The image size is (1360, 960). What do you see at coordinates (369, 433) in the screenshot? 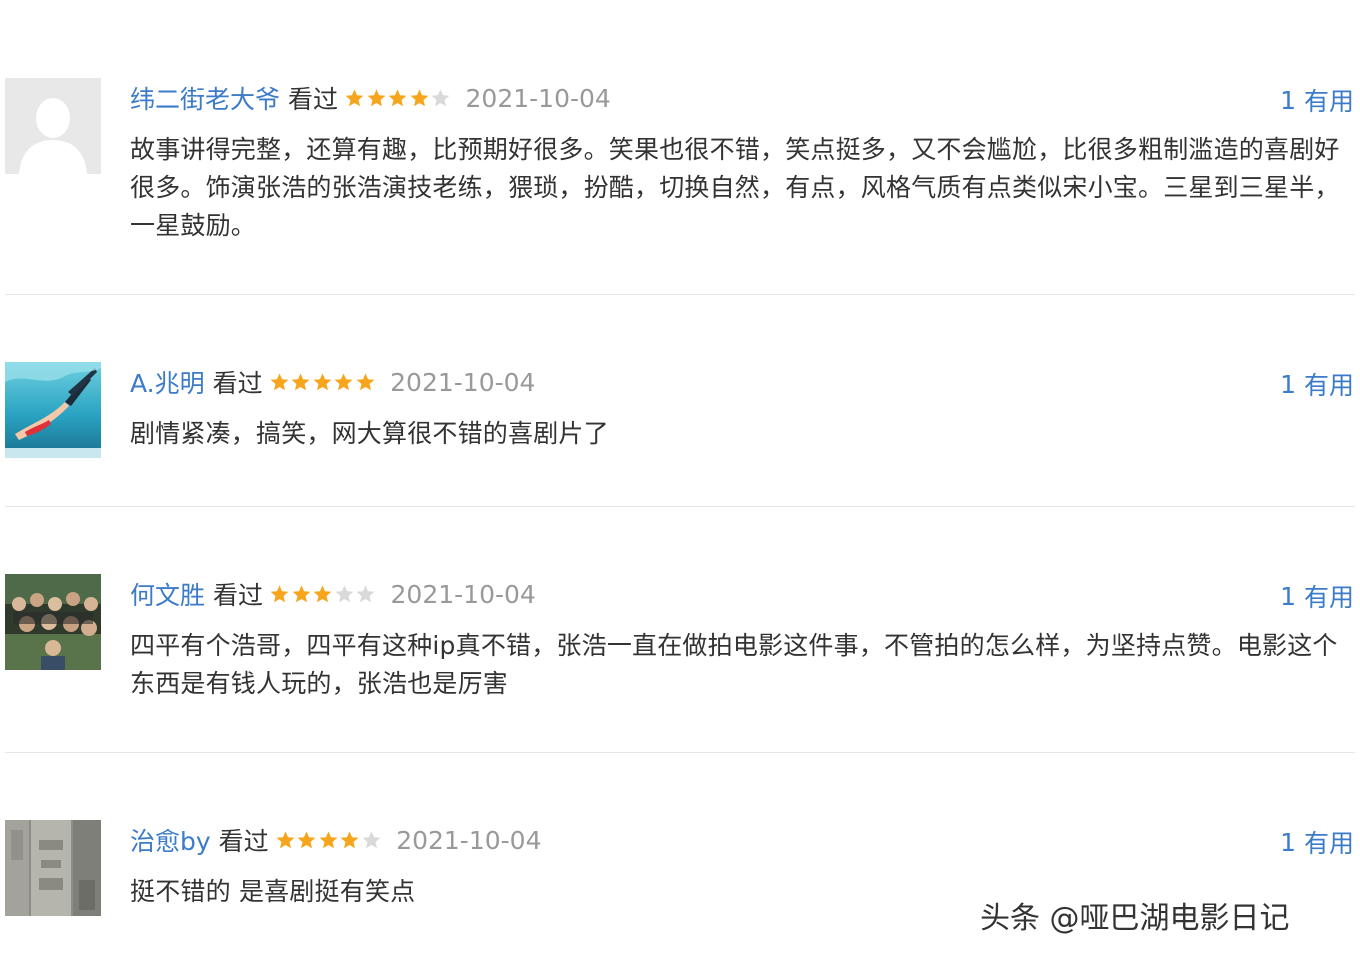
I see `review-content: 剧情紧凑，搞笑，网大算很不错的喜剧片了` at bounding box center [369, 433].